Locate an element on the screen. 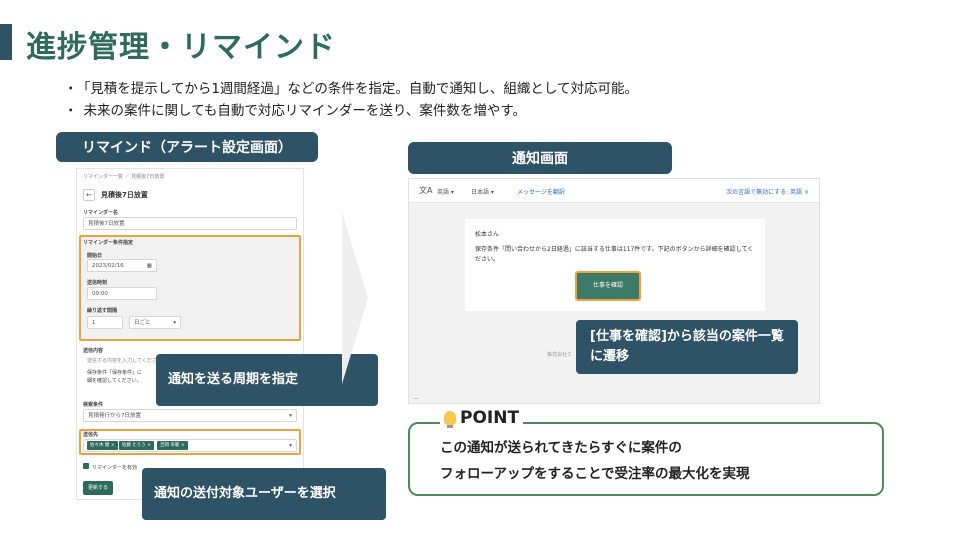 This screenshot has height=540, width=960. email-footer: 株式会社ミ is located at coordinates (560, 355).